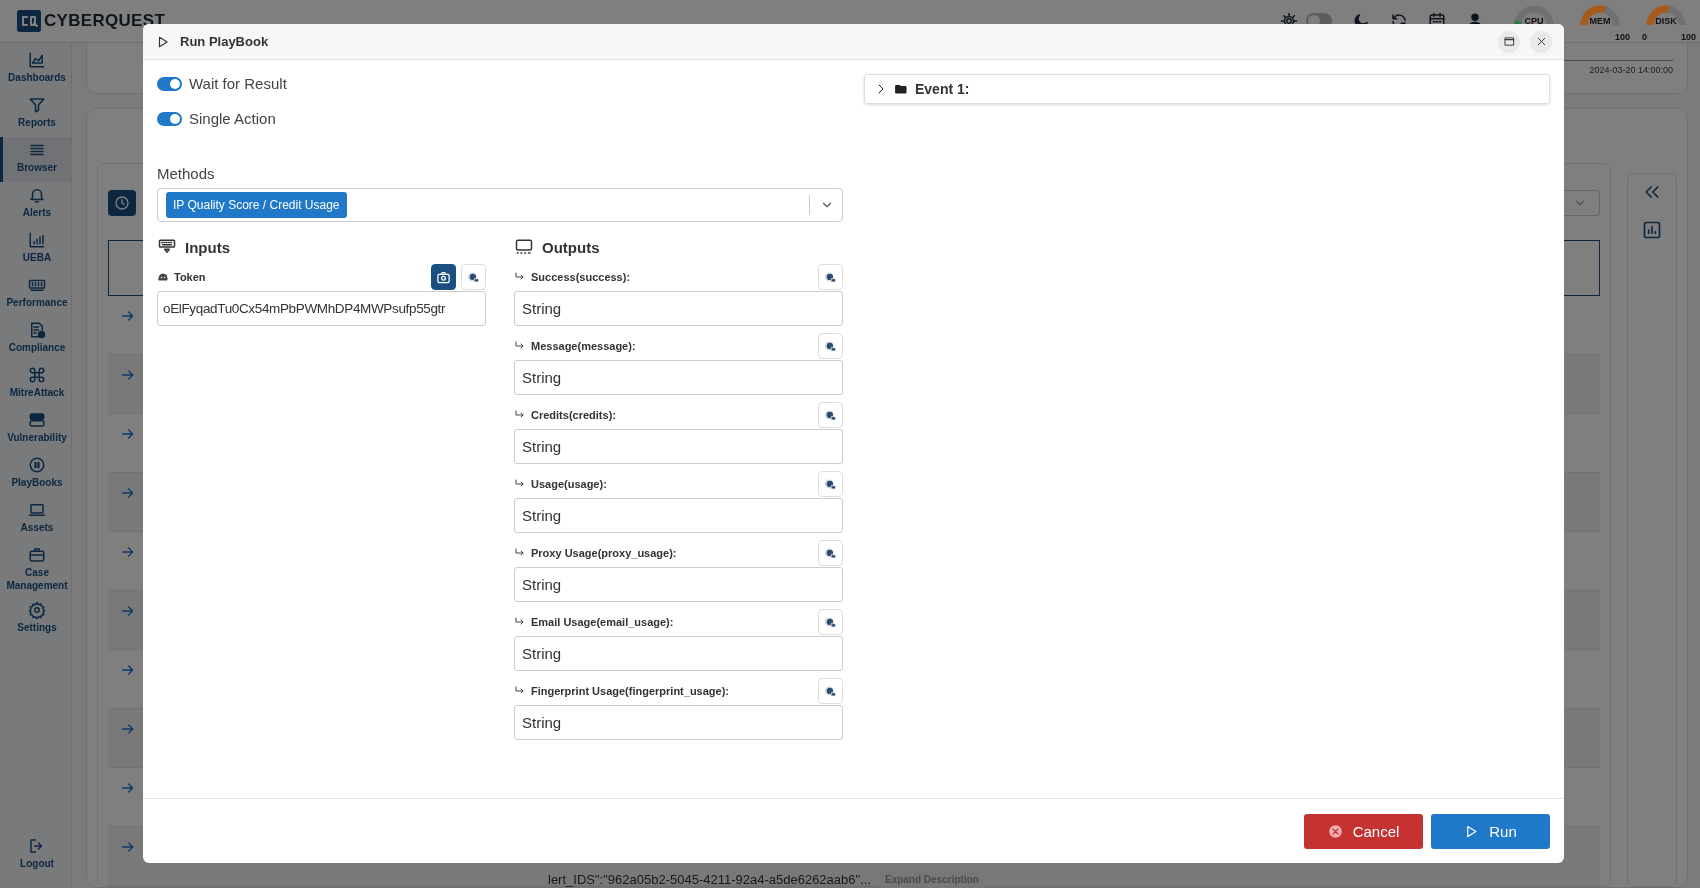 This screenshot has width=1700, height=888. What do you see at coordinates (37, 105) in the screenshot?
I see `filter-icon` at bounding box center [37, 105].